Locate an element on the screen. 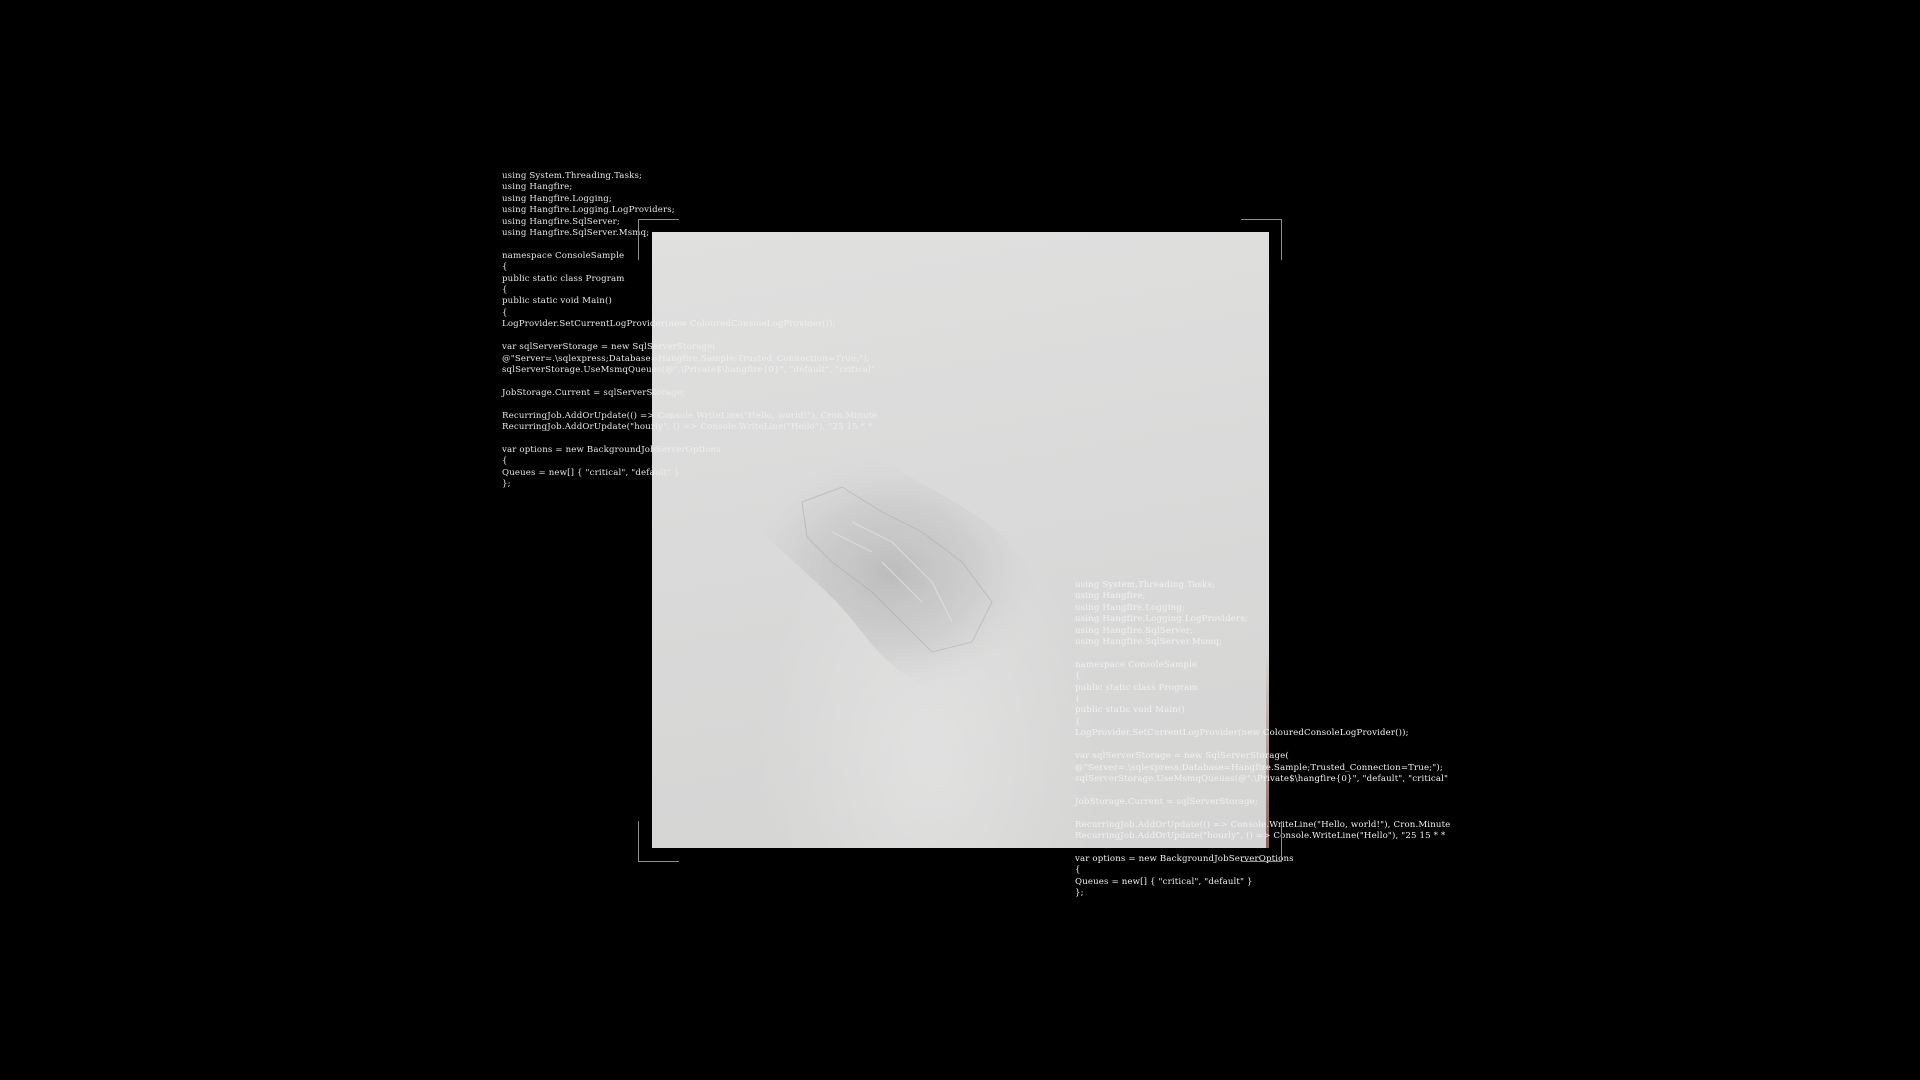 This screenshot has height=1080, width=1920. corner-mark-top-right is located at coordinates (1261, 239).